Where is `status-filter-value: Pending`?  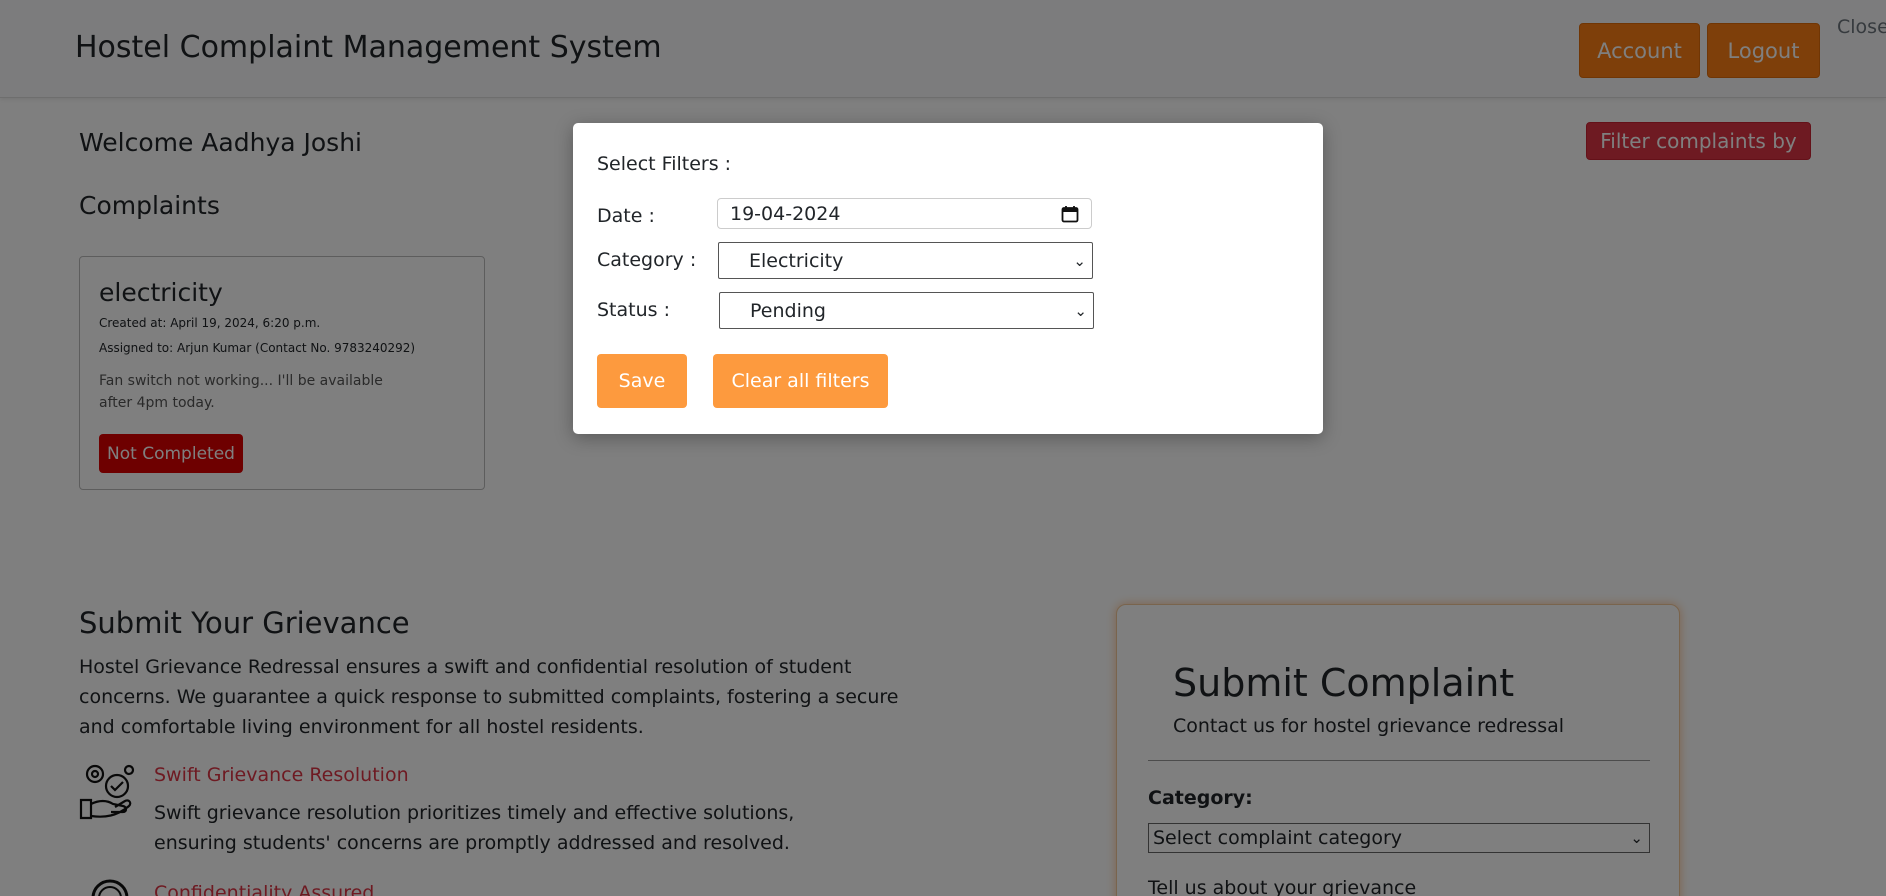
status-filter-value: Pending is located at coordinates (788, 310).